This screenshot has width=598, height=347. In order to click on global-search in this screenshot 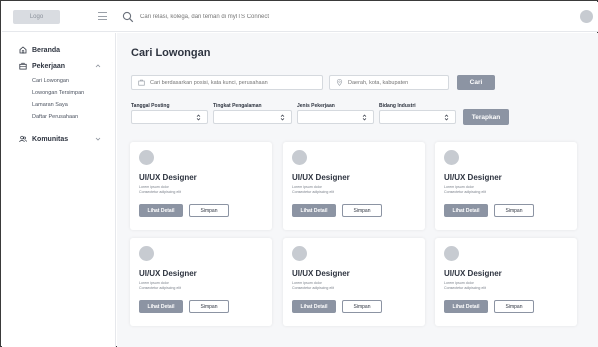, I will do `click(272, 17)`.